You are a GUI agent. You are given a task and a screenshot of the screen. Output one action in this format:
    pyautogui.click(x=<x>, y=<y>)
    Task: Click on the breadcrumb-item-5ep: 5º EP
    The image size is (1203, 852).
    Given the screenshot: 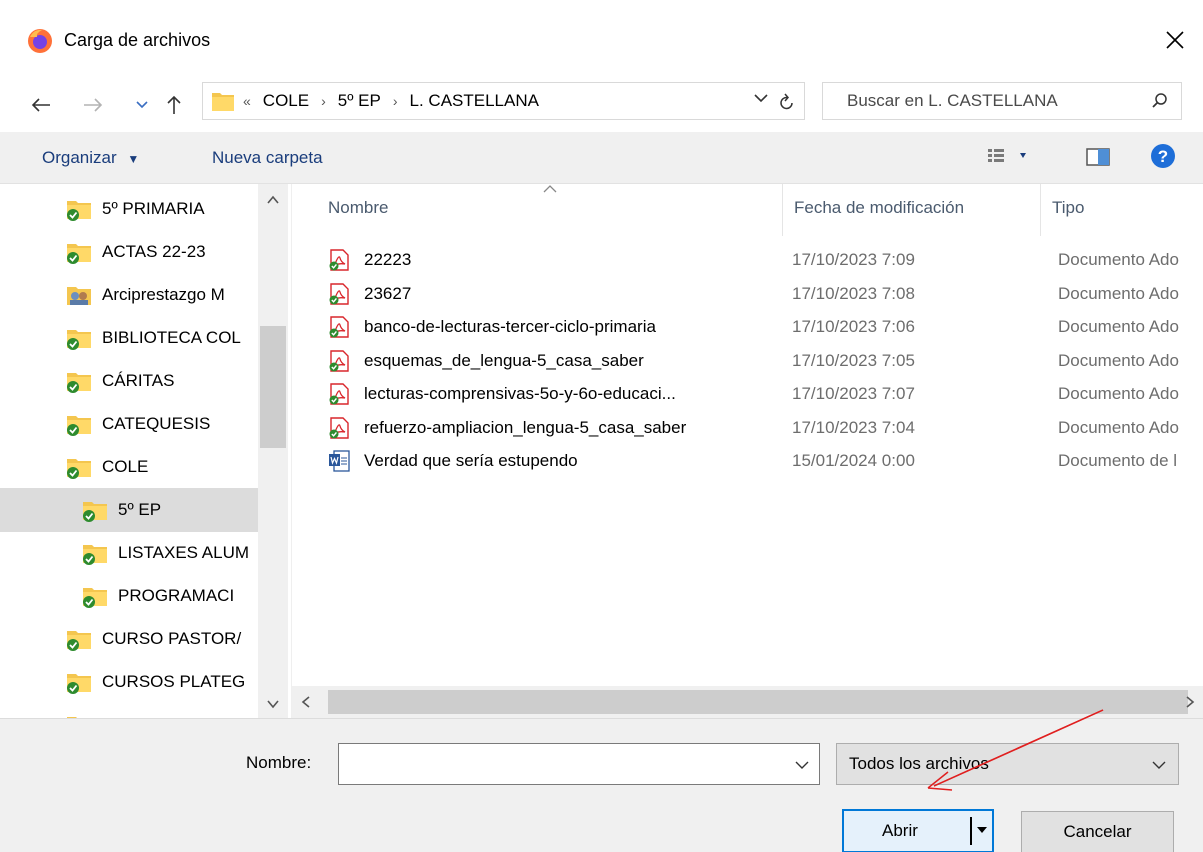 What is the action you would take?
    pyautogui.click(x=359, y=101)
    